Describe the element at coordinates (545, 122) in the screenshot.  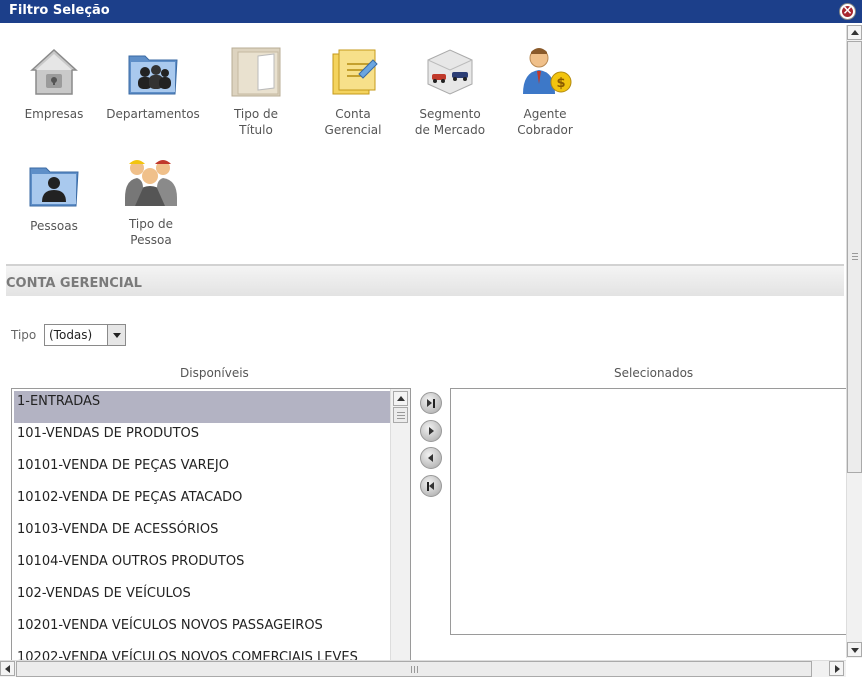
I see `toolbar-item-label: Agente Cobrador` at that location.